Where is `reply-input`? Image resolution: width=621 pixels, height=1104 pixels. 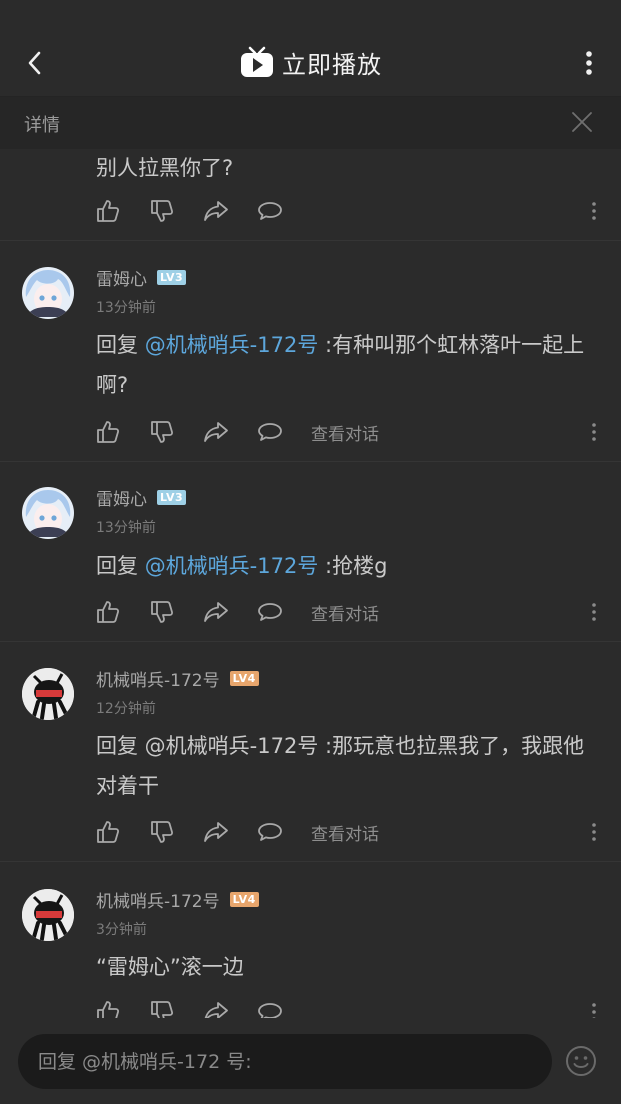
reply-input is located at coordinates (285, 1061).